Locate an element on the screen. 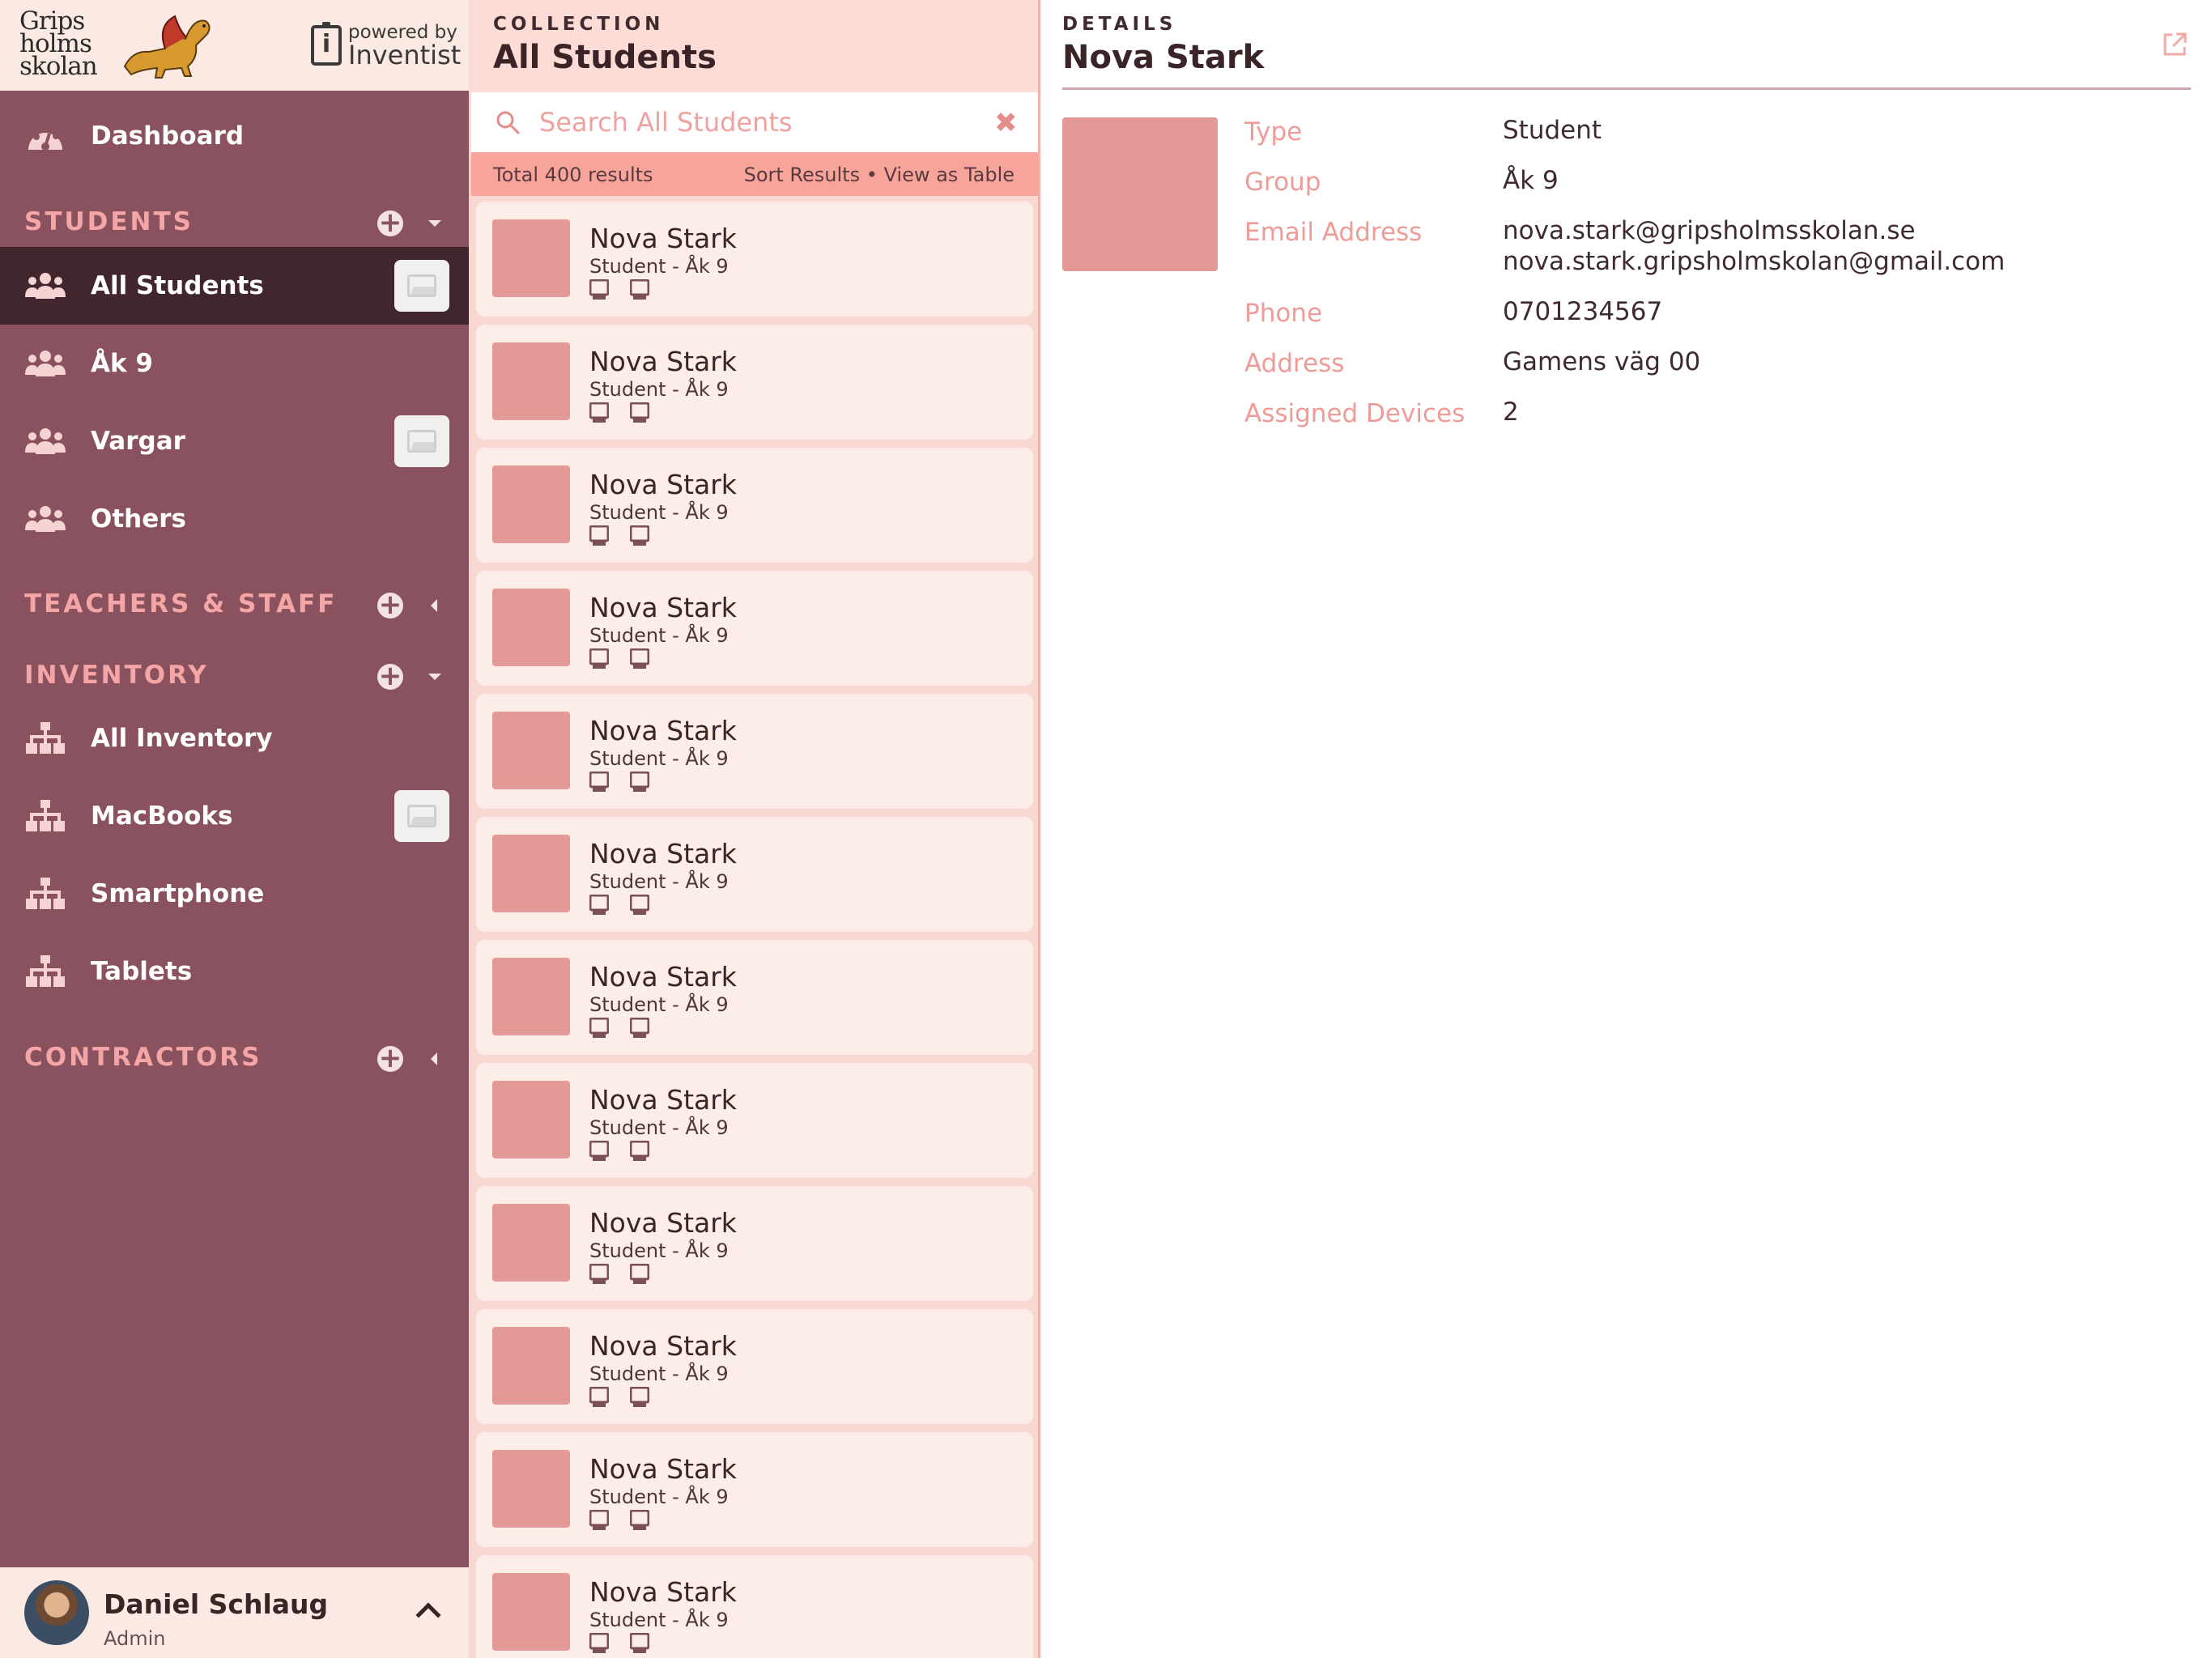 This screenshot has width=2212, height=1658. close-icon: ✖ is located at coordinates (1006, 123).